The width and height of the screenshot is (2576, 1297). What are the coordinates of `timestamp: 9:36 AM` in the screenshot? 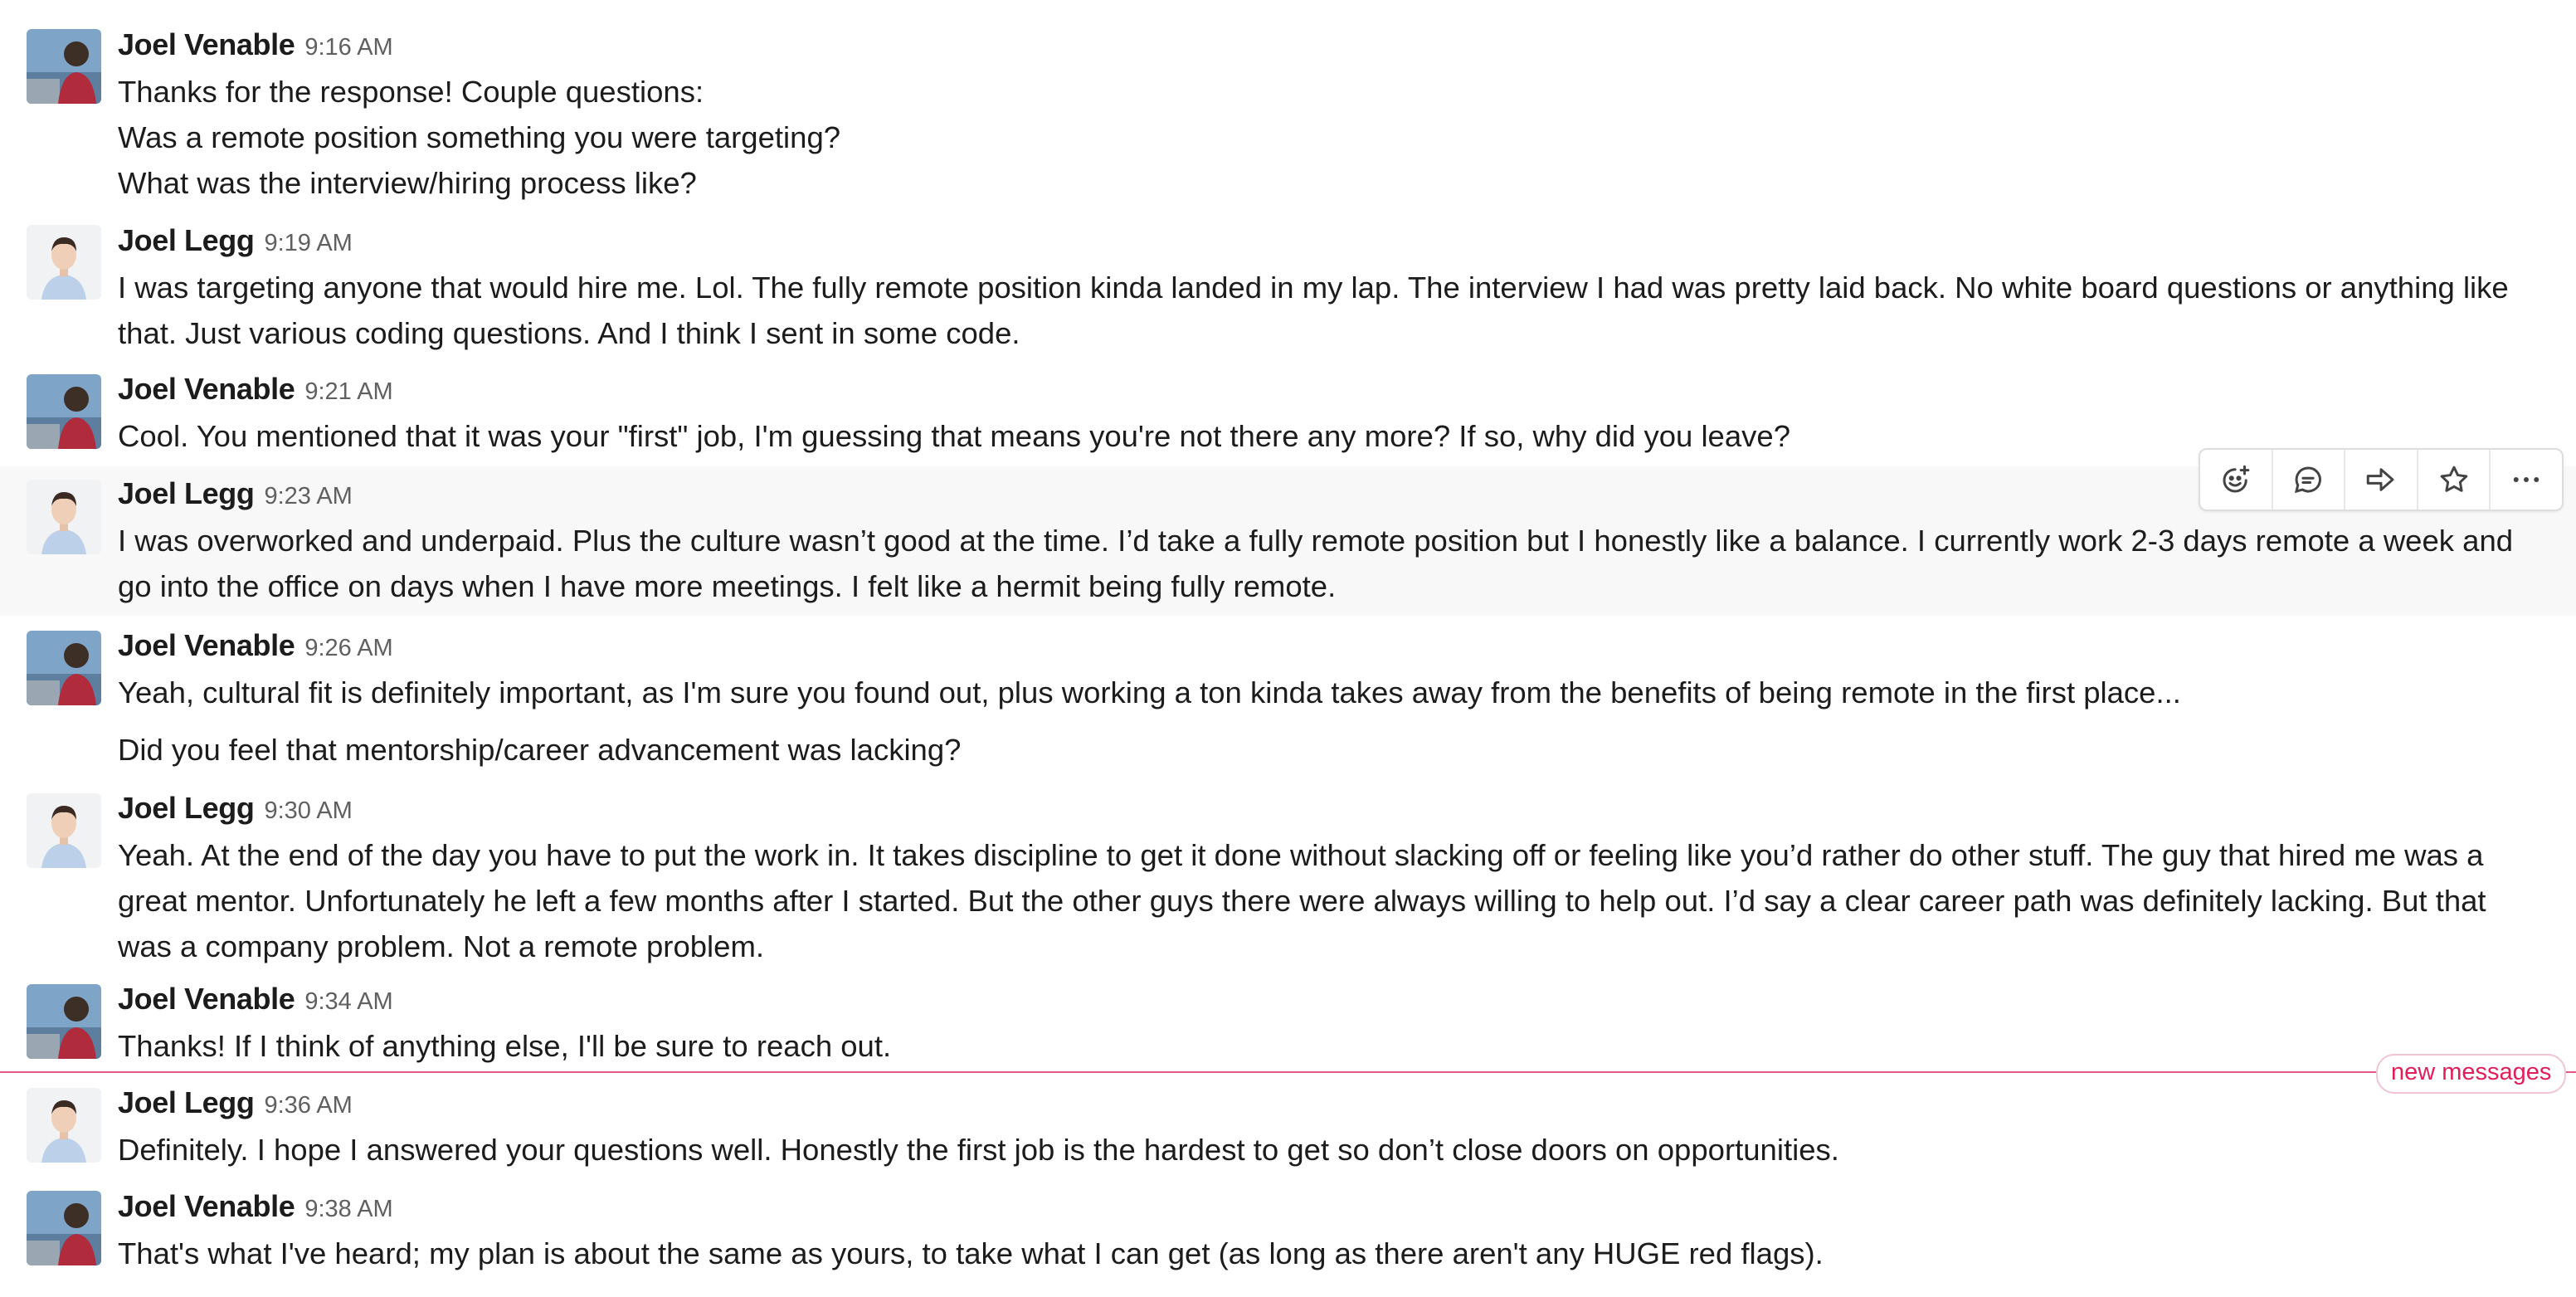 It's located at (308, 1106).